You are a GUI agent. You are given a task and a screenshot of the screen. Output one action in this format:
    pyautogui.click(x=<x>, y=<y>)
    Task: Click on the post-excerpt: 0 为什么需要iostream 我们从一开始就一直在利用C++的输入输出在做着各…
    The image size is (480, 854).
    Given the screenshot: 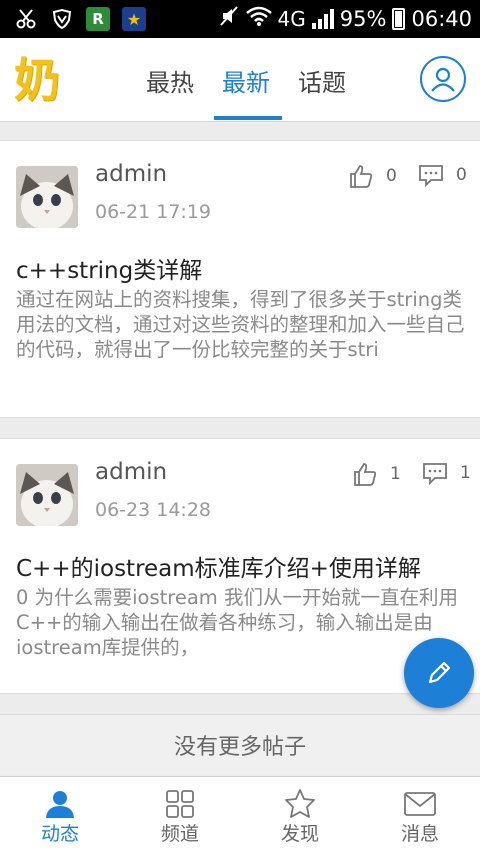 What is the action you would take?
    pyautogui.click(x=242, y=622)
    